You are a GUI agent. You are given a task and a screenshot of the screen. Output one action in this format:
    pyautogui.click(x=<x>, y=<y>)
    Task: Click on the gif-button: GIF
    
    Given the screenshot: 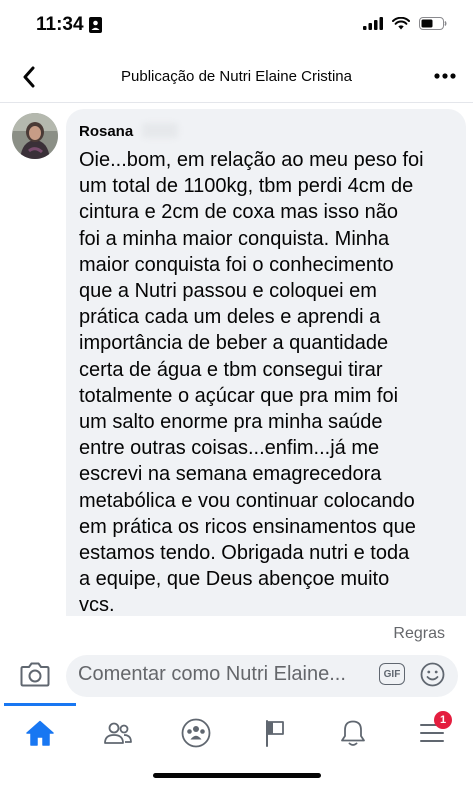 What is the action you would take?
    pyautogui.click(x=392, y=674)
    